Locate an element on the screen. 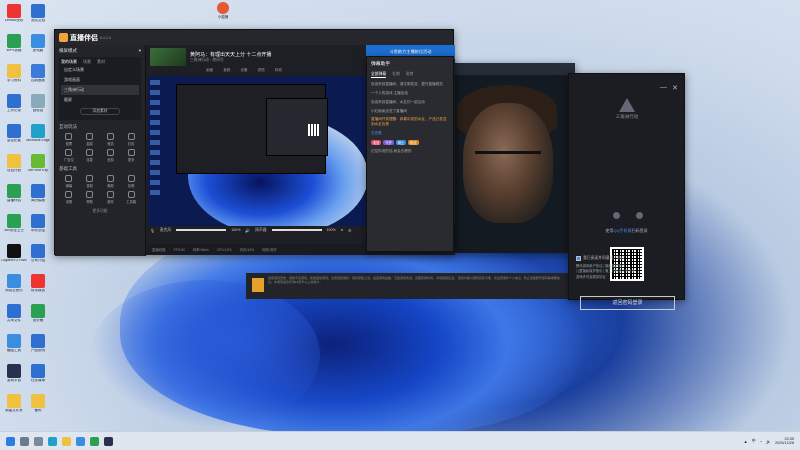  volume-icon: 🔈 is located at coordinates (768, 441).